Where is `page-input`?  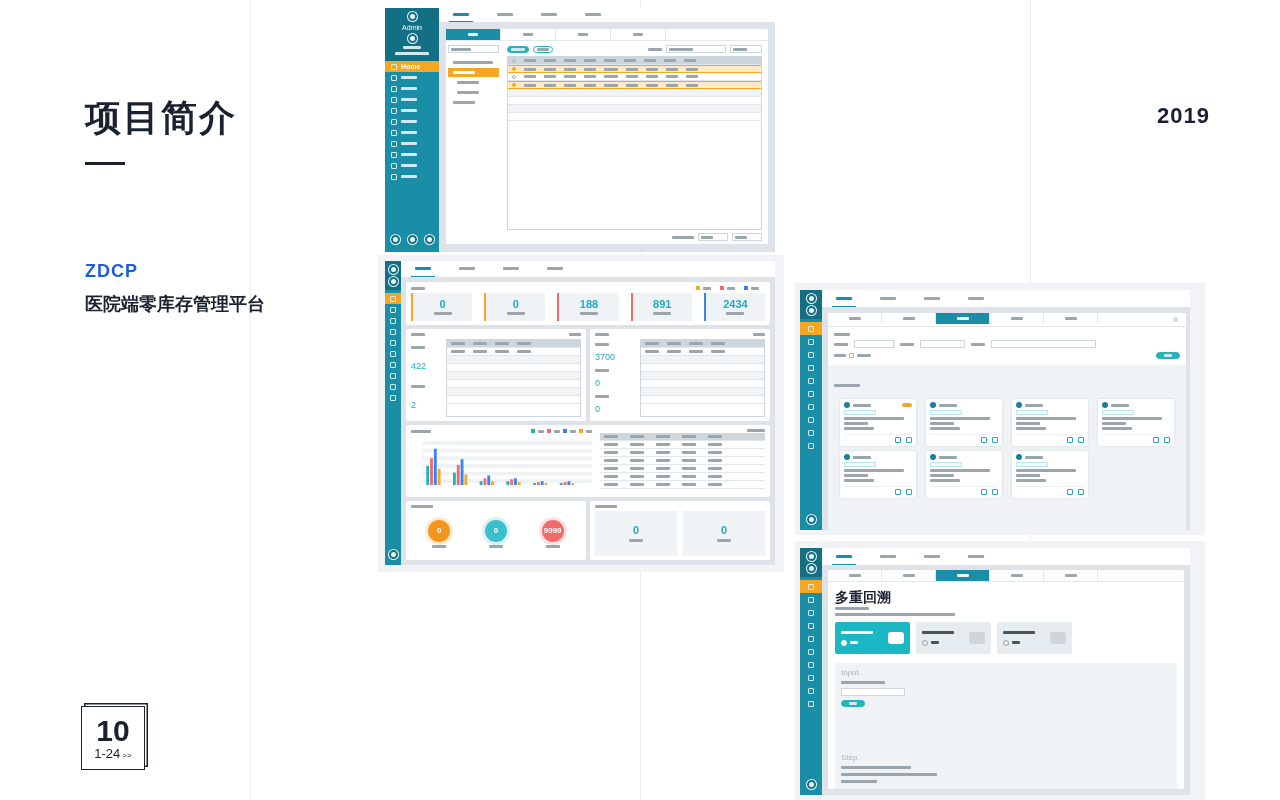
page-input is located at coordinates (747, 237).